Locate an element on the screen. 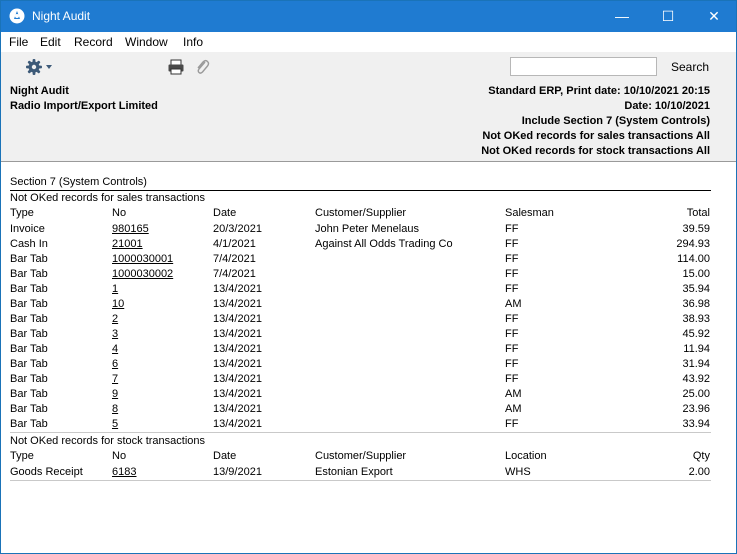 The image size is (737, 554). cell-no: 9 is located at coordinates (115, 394).